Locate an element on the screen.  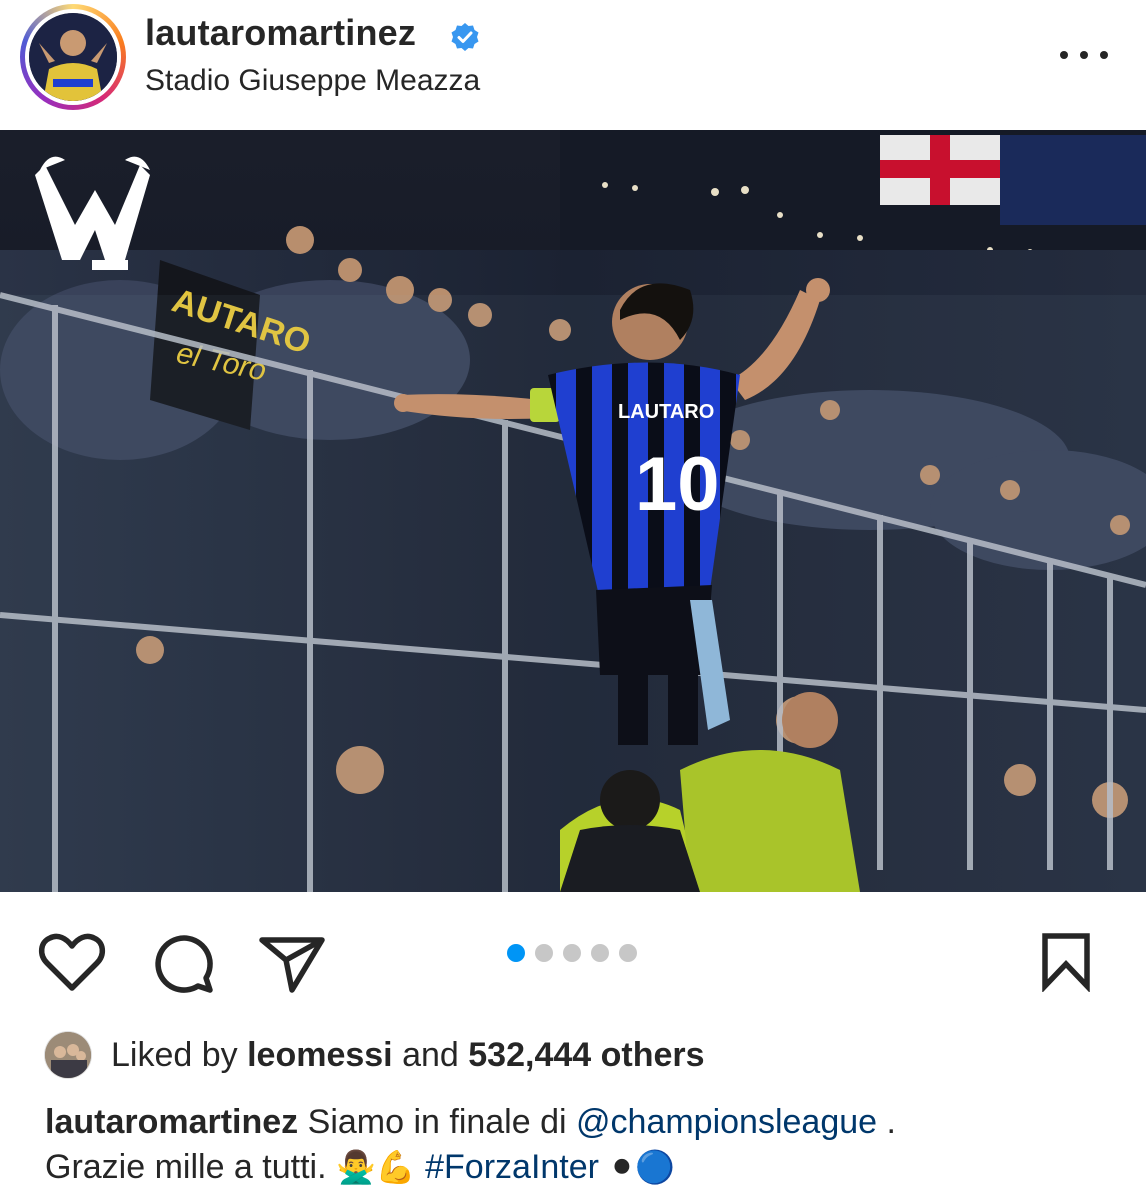
caption-author: lautaromartinez is located at coordinates (171, 1122).